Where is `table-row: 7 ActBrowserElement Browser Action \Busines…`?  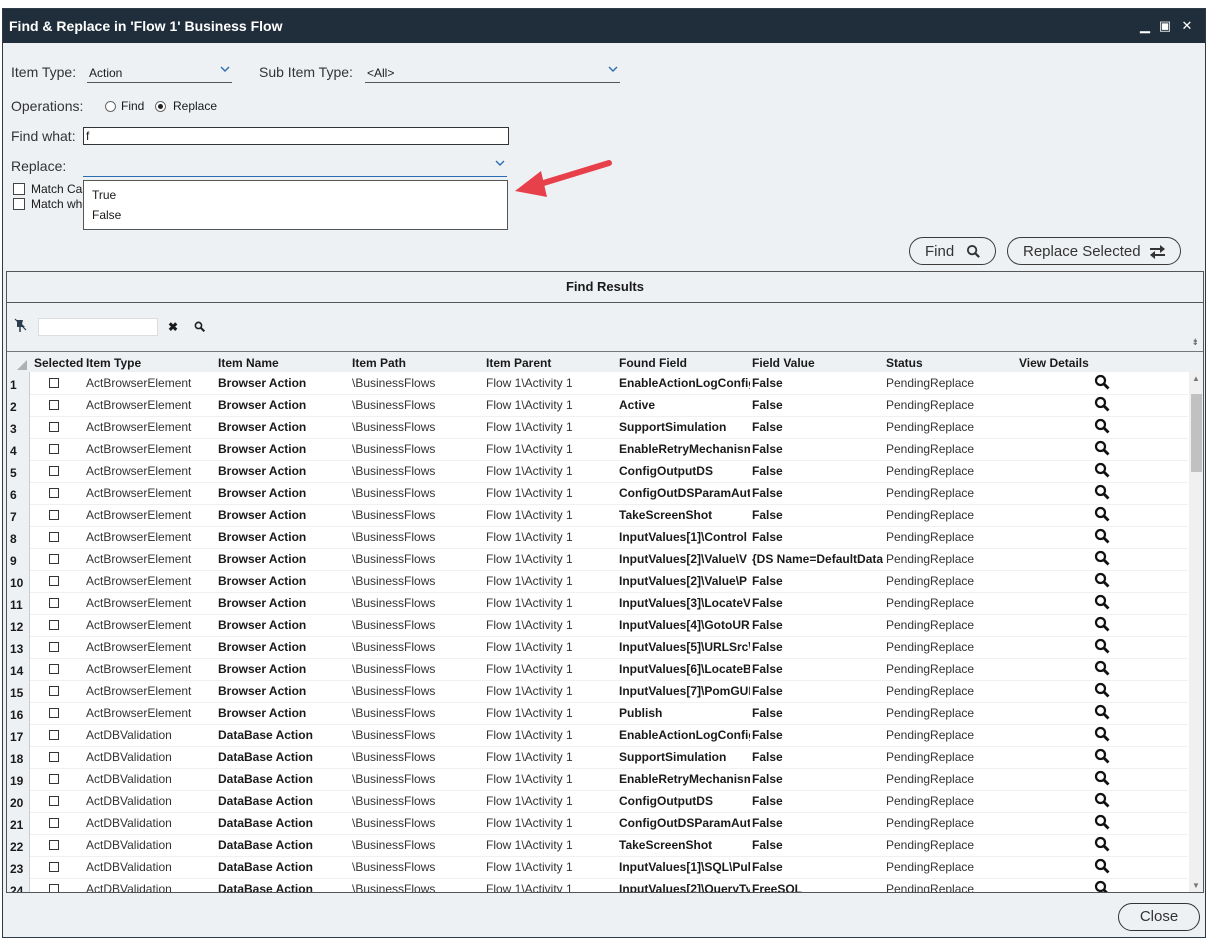
table-row: 7 ActBrowserElement Browser Action \Busines… is located at coordinates (597, 515).